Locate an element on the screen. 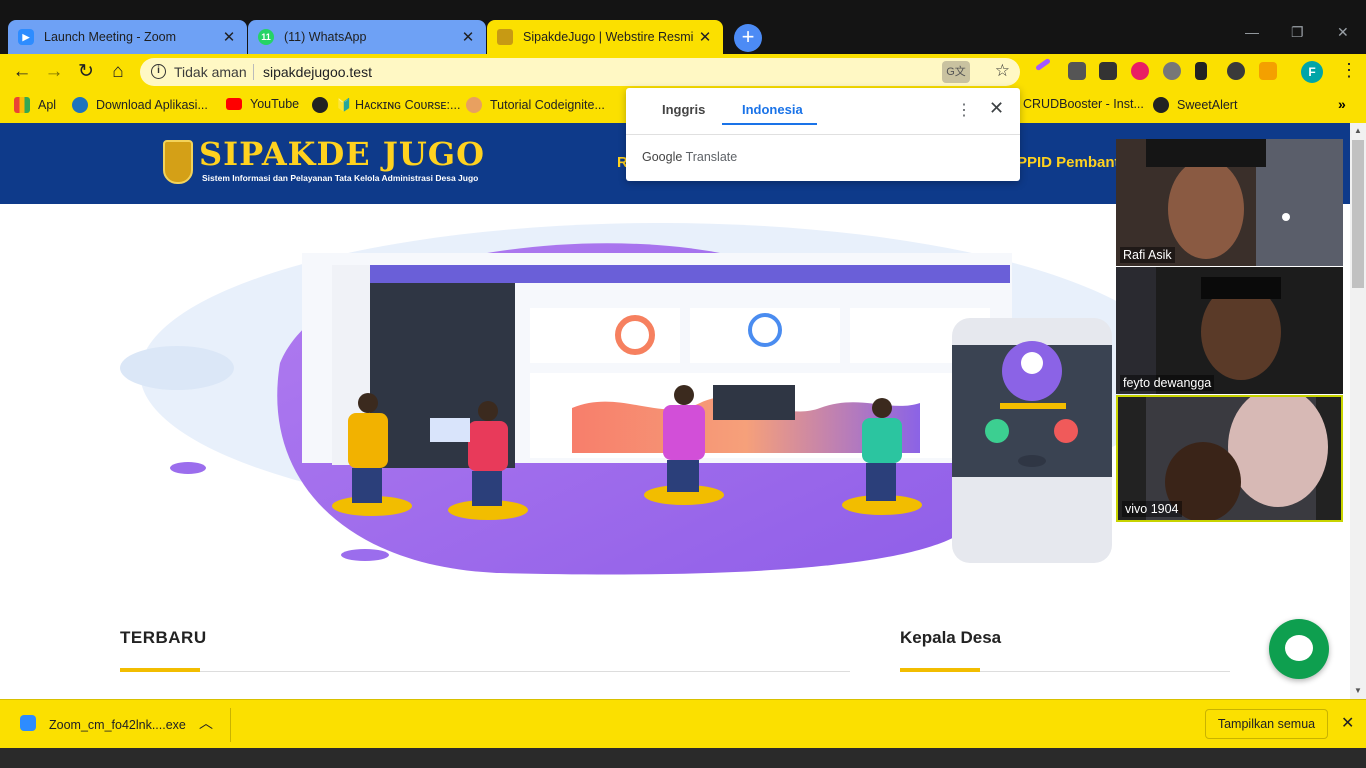 The width and height of the screenshot is (1366, 768). bookmark-star-icon: ☆ is located at coordinates (1002, 71).